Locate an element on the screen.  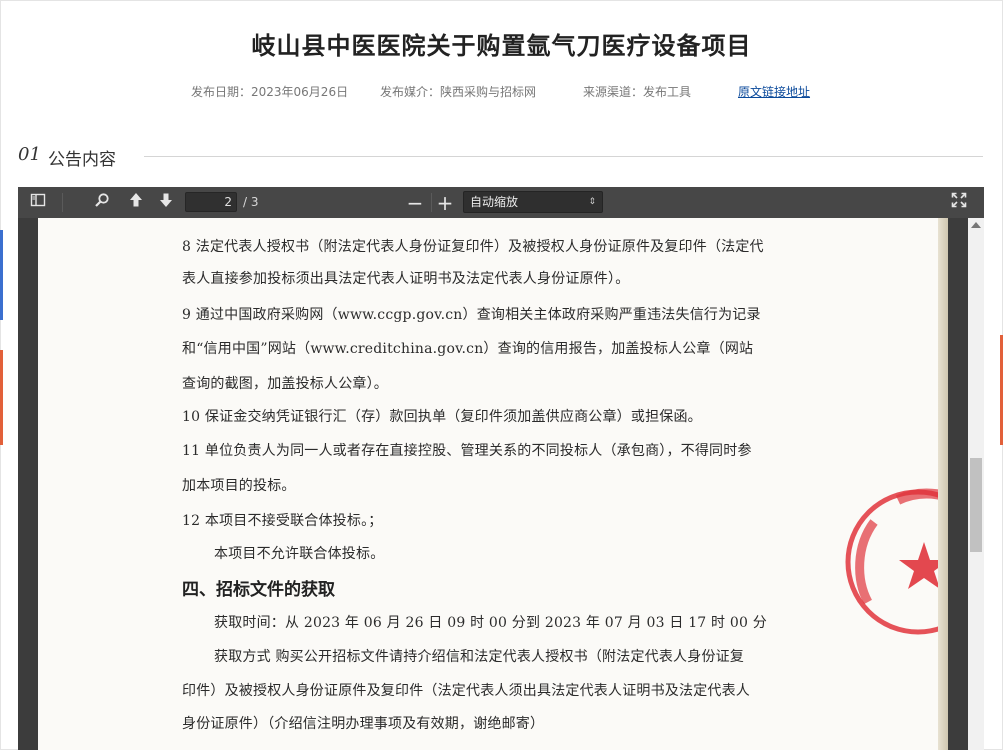
page-edge-shadow is located at coordinates (943, 484).